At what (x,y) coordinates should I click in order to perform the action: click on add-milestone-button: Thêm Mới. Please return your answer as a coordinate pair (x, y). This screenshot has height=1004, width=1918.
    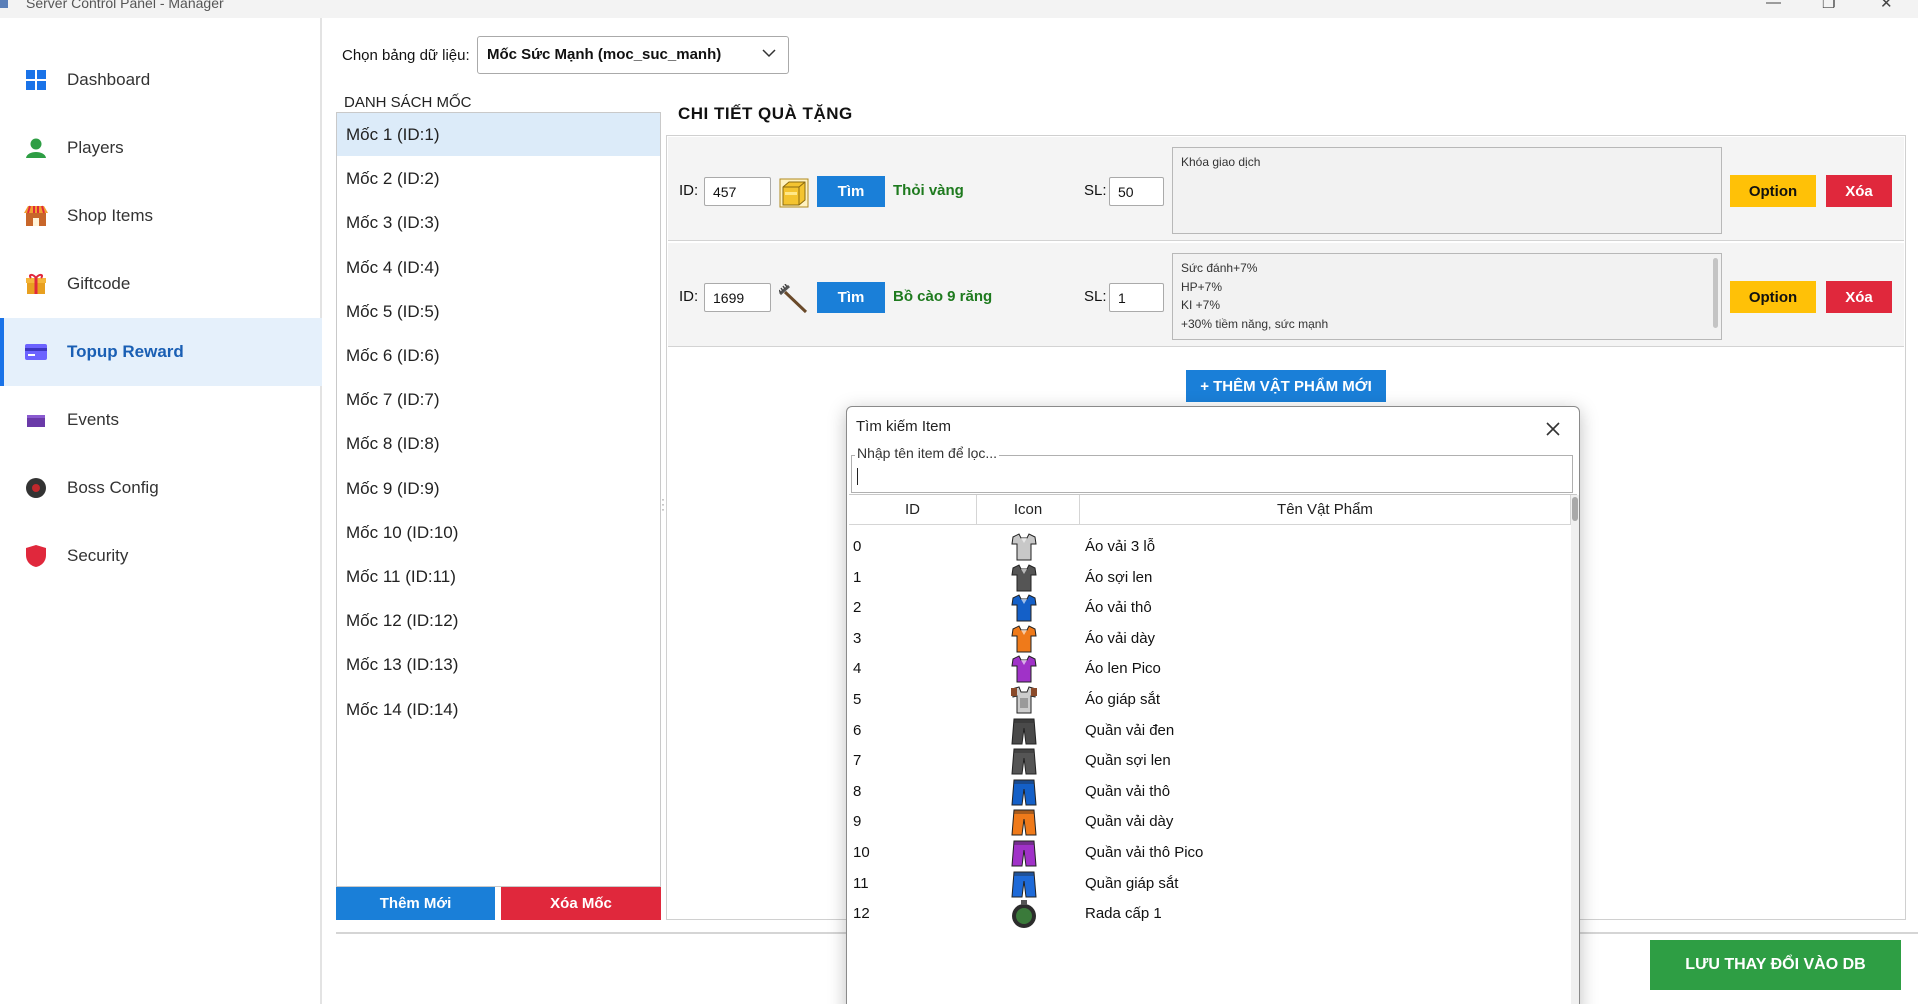
    Looking at the image, I should click on (415, 903).